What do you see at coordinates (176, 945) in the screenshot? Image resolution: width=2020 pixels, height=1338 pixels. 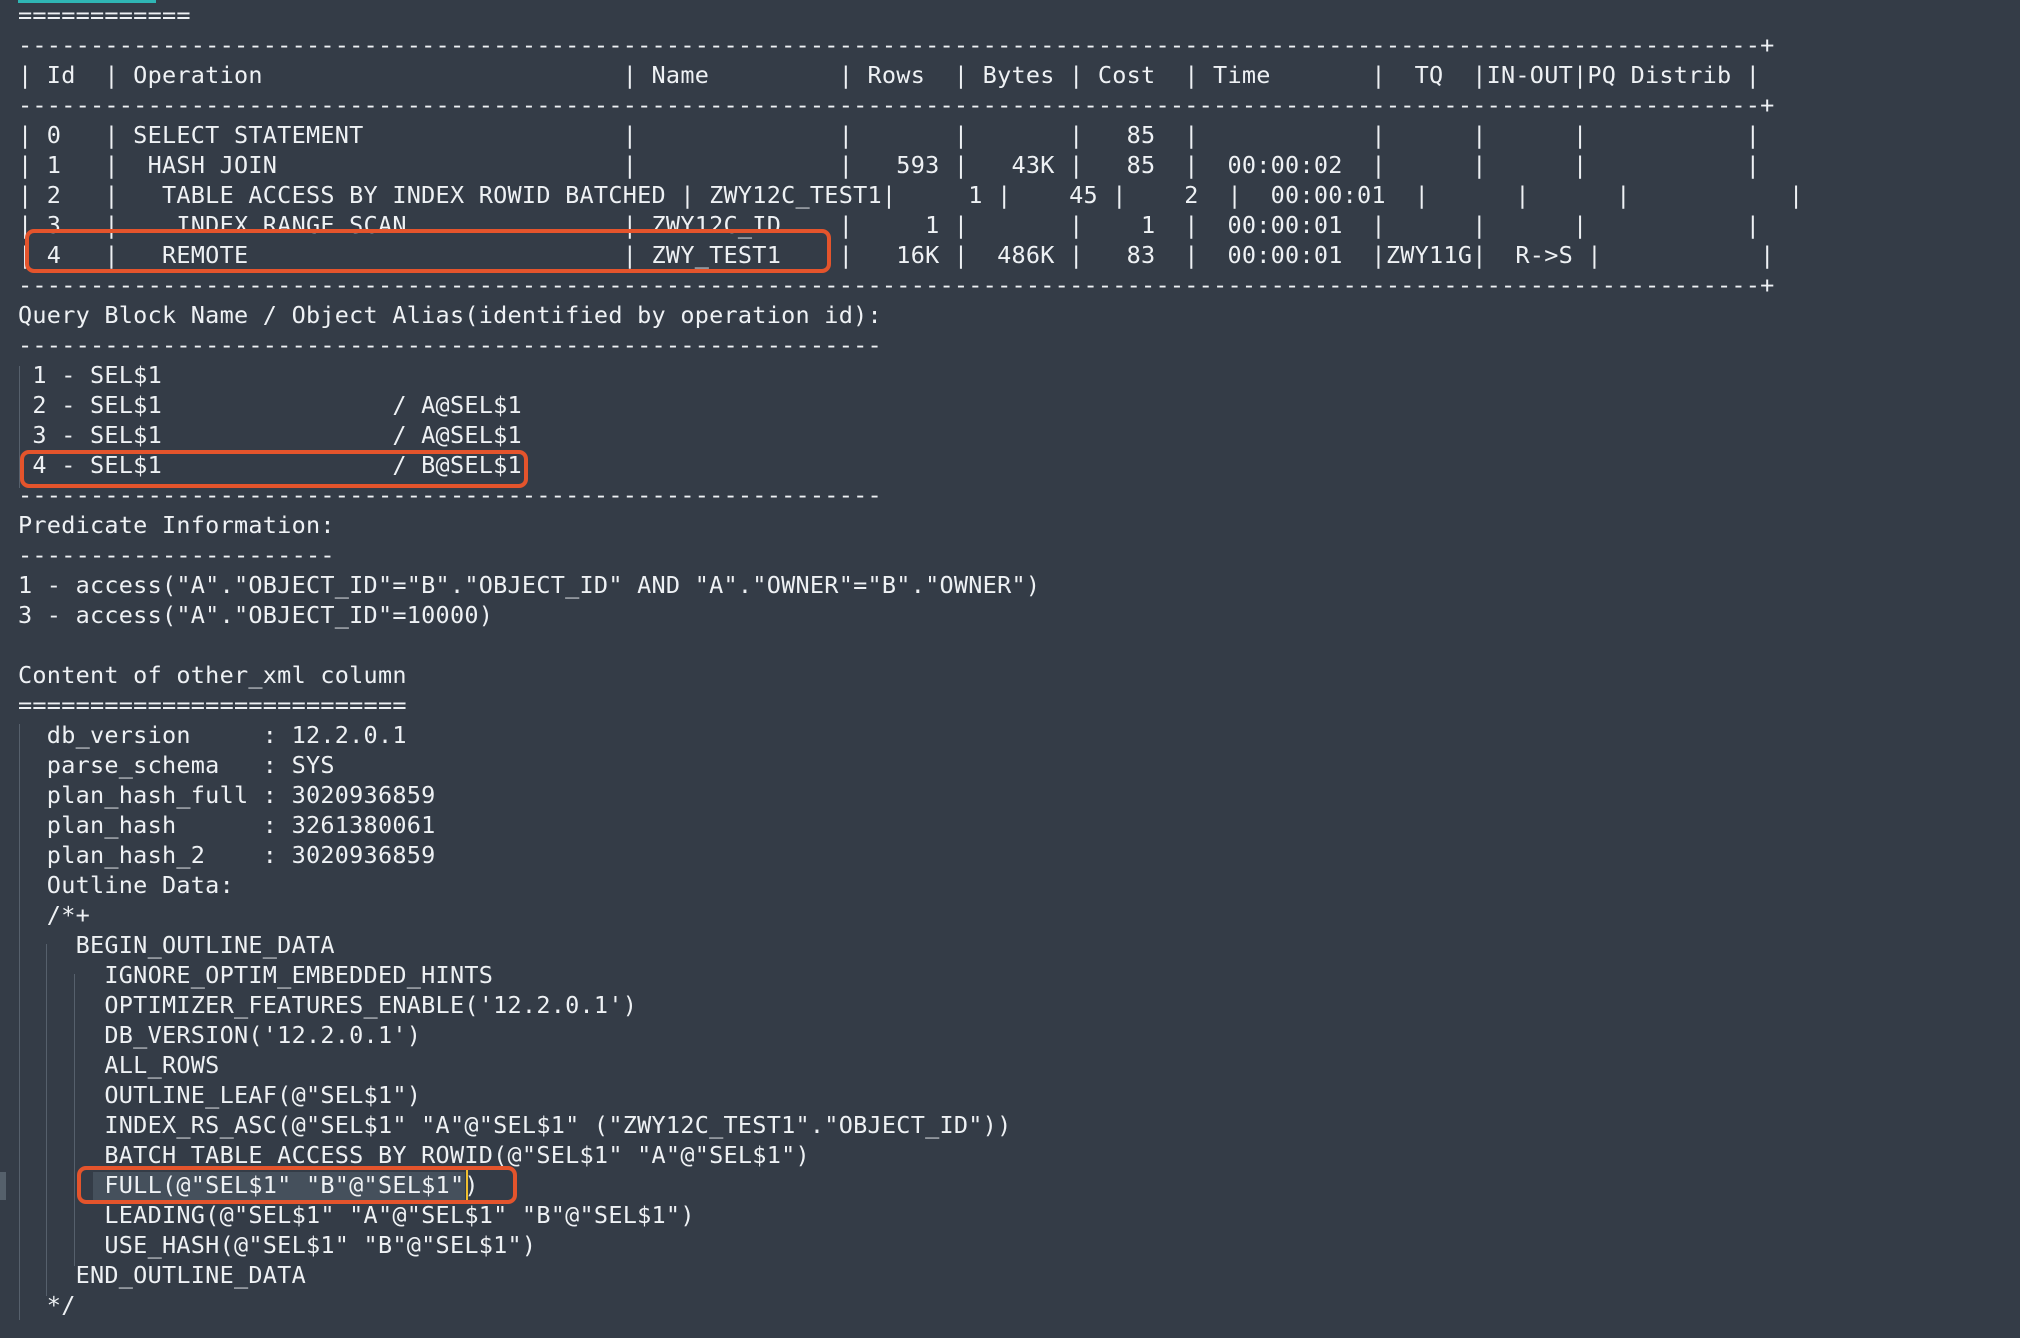 I see `other-xml-line: BEGIN_OUTLINE_DATA` at bounding box center [176, 945].